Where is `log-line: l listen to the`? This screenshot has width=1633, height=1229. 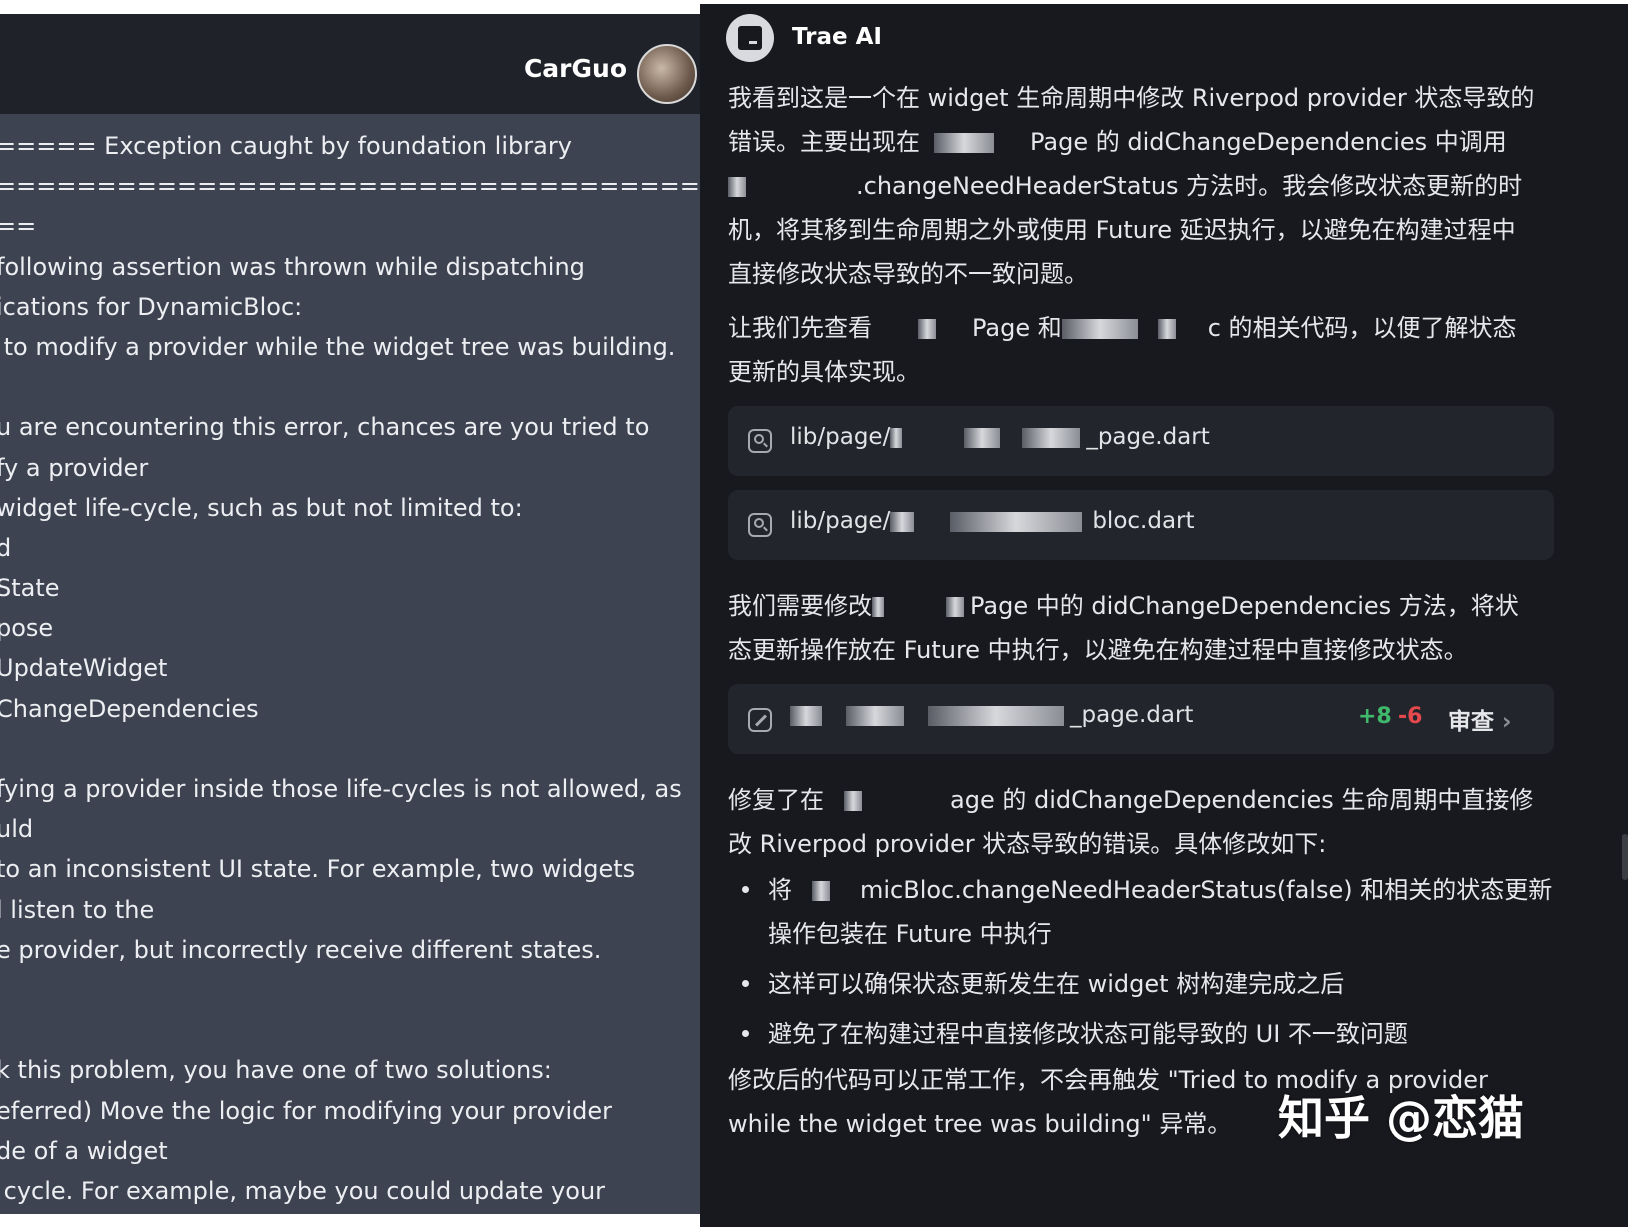
log-line: l listen to the is located at coordinates (77, 909).